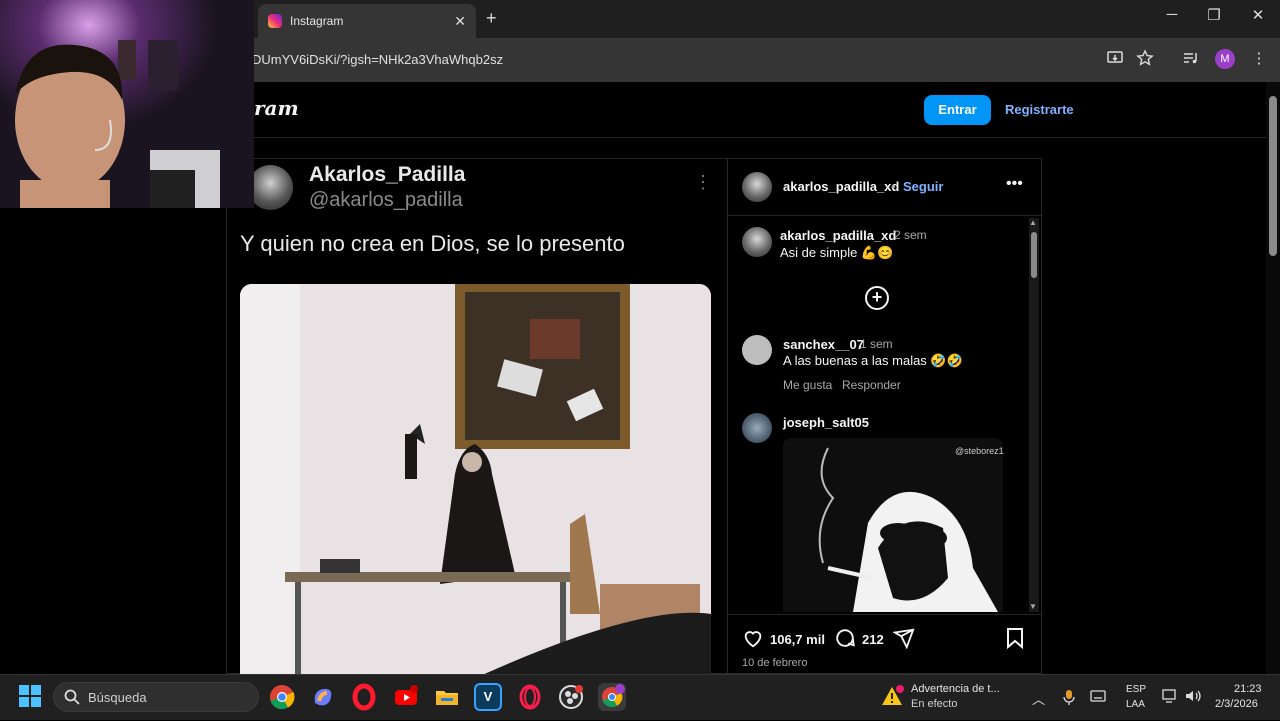 The height and width of the screenshot is (721, 1280). Describe the element at coordinates (1214, 15) in the screenshot. I see `restore-button: ❐` at that location.